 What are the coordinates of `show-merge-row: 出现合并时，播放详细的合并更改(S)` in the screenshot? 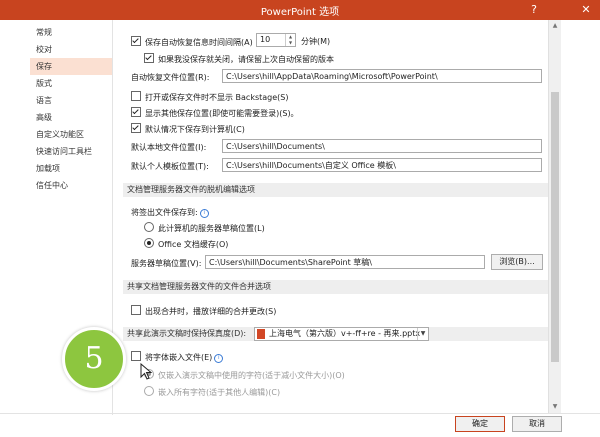 It's located at (203, 311).